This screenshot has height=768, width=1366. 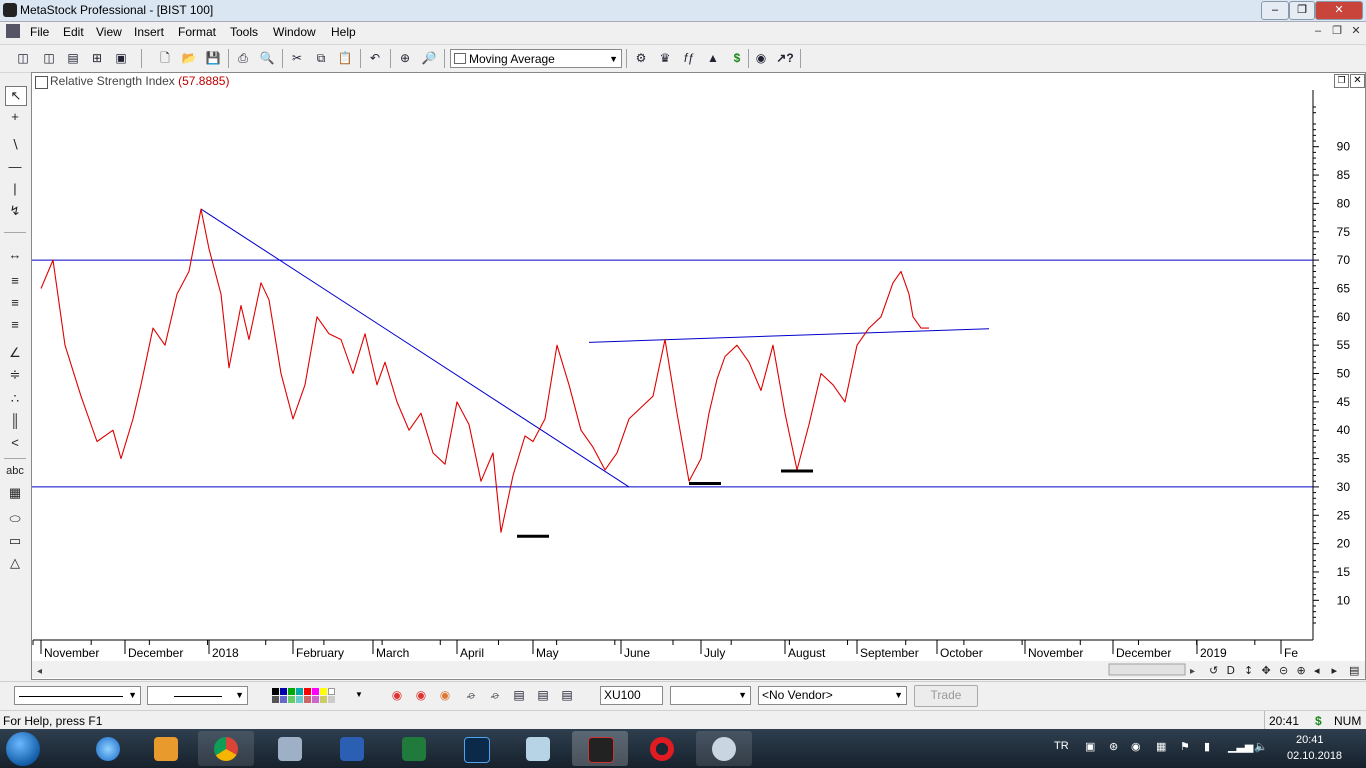 I want to click on scroll-arrows-icon: ↔, so click(x=15, y=255).